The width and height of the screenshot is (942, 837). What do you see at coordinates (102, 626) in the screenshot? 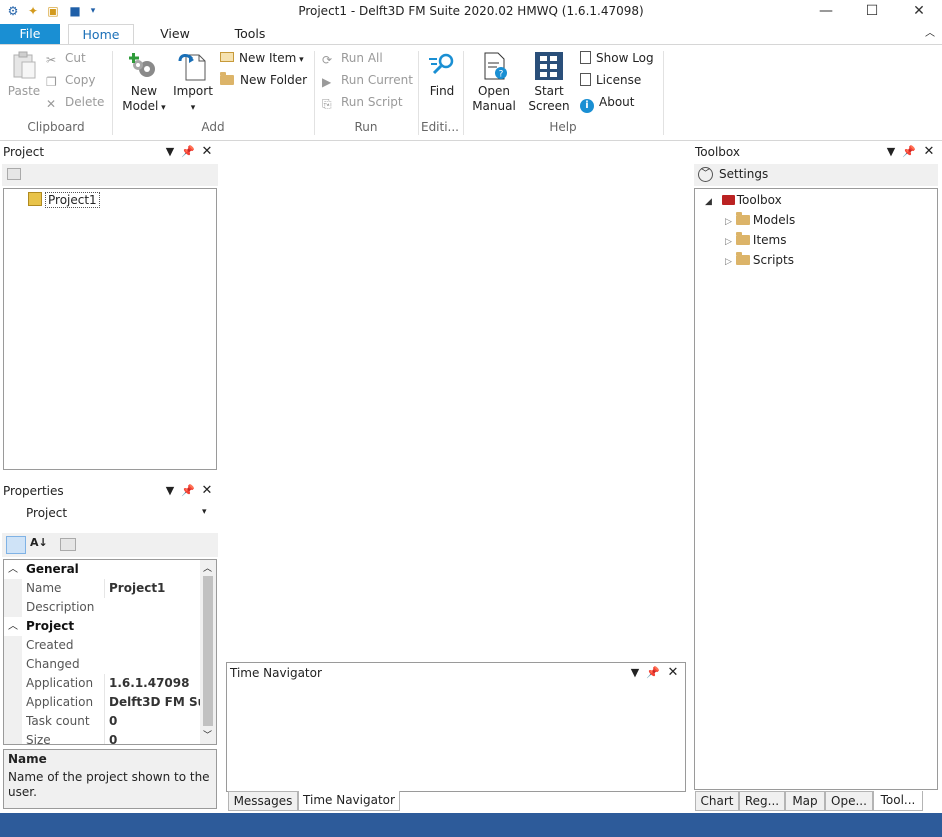
I see `category-project: ︿ Project` at bounding box center [102, 626].